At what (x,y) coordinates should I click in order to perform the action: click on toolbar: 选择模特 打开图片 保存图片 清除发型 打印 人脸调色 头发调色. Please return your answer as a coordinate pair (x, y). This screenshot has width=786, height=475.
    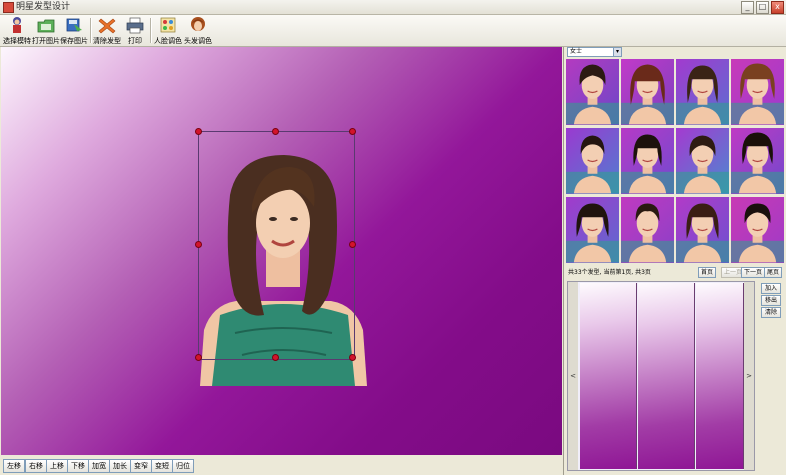
    Looking at the image, I should click on (393, 31).